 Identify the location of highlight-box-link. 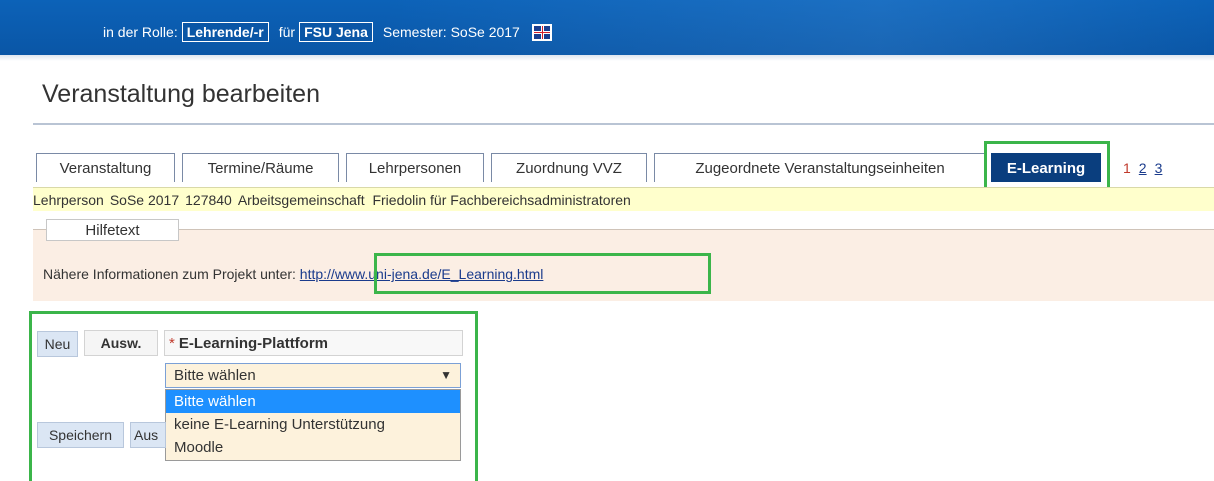
(542, 273).